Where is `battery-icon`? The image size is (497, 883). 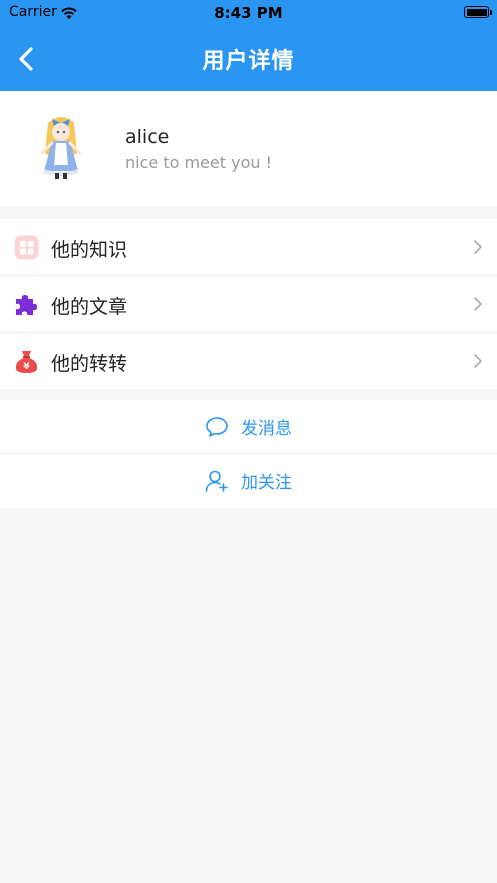
battery-icon is located at coordinates (476, 12).